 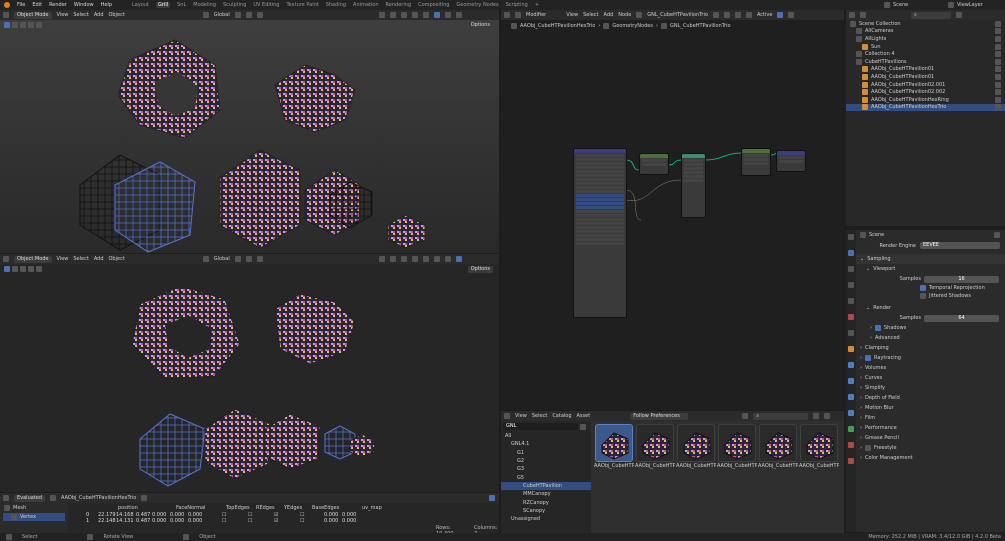 I want to click on checkbox-unchecked-icon, so click(x=868, y=448).